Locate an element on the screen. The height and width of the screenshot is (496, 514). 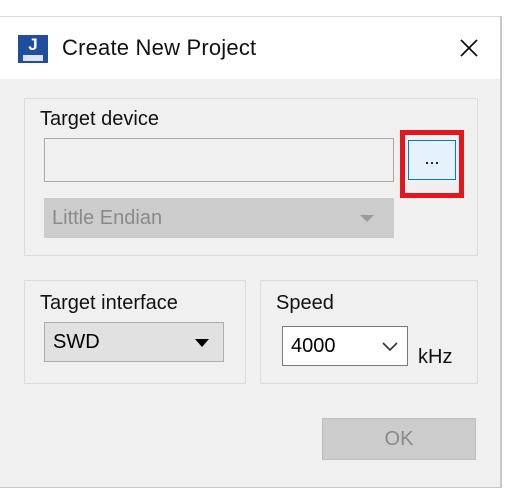
close-button is located at coordinates (469, 48).